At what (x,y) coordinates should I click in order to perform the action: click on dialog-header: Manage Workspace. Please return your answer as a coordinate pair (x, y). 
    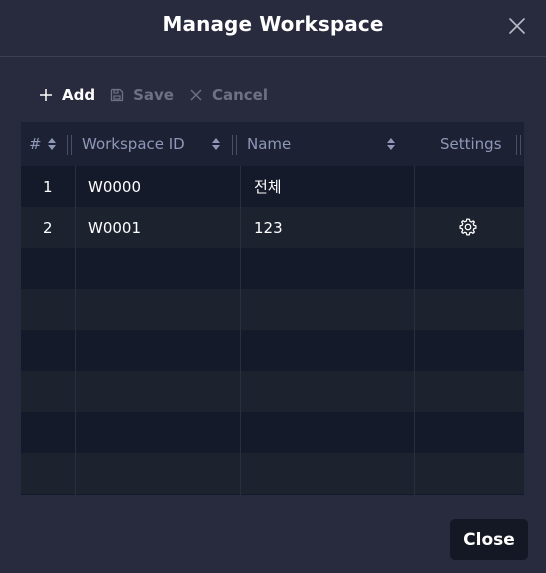
    Looking at the image, I should click on (273, 28).